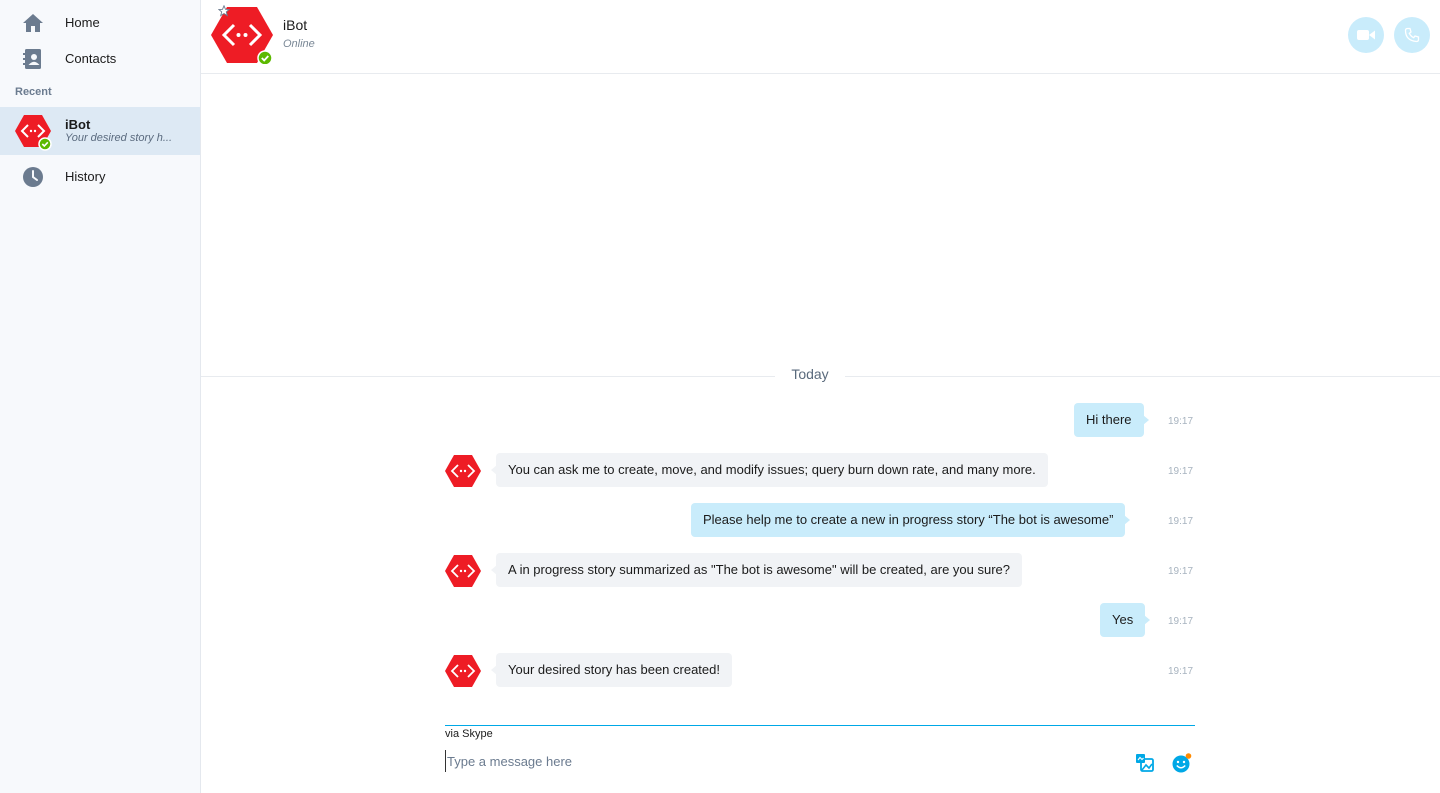 This screenshot has height=793, width=1440. What do you see at coordinates (469, 734) in the screenshot?
I see `via-label: via Skype` at bounding box center [469, 734].